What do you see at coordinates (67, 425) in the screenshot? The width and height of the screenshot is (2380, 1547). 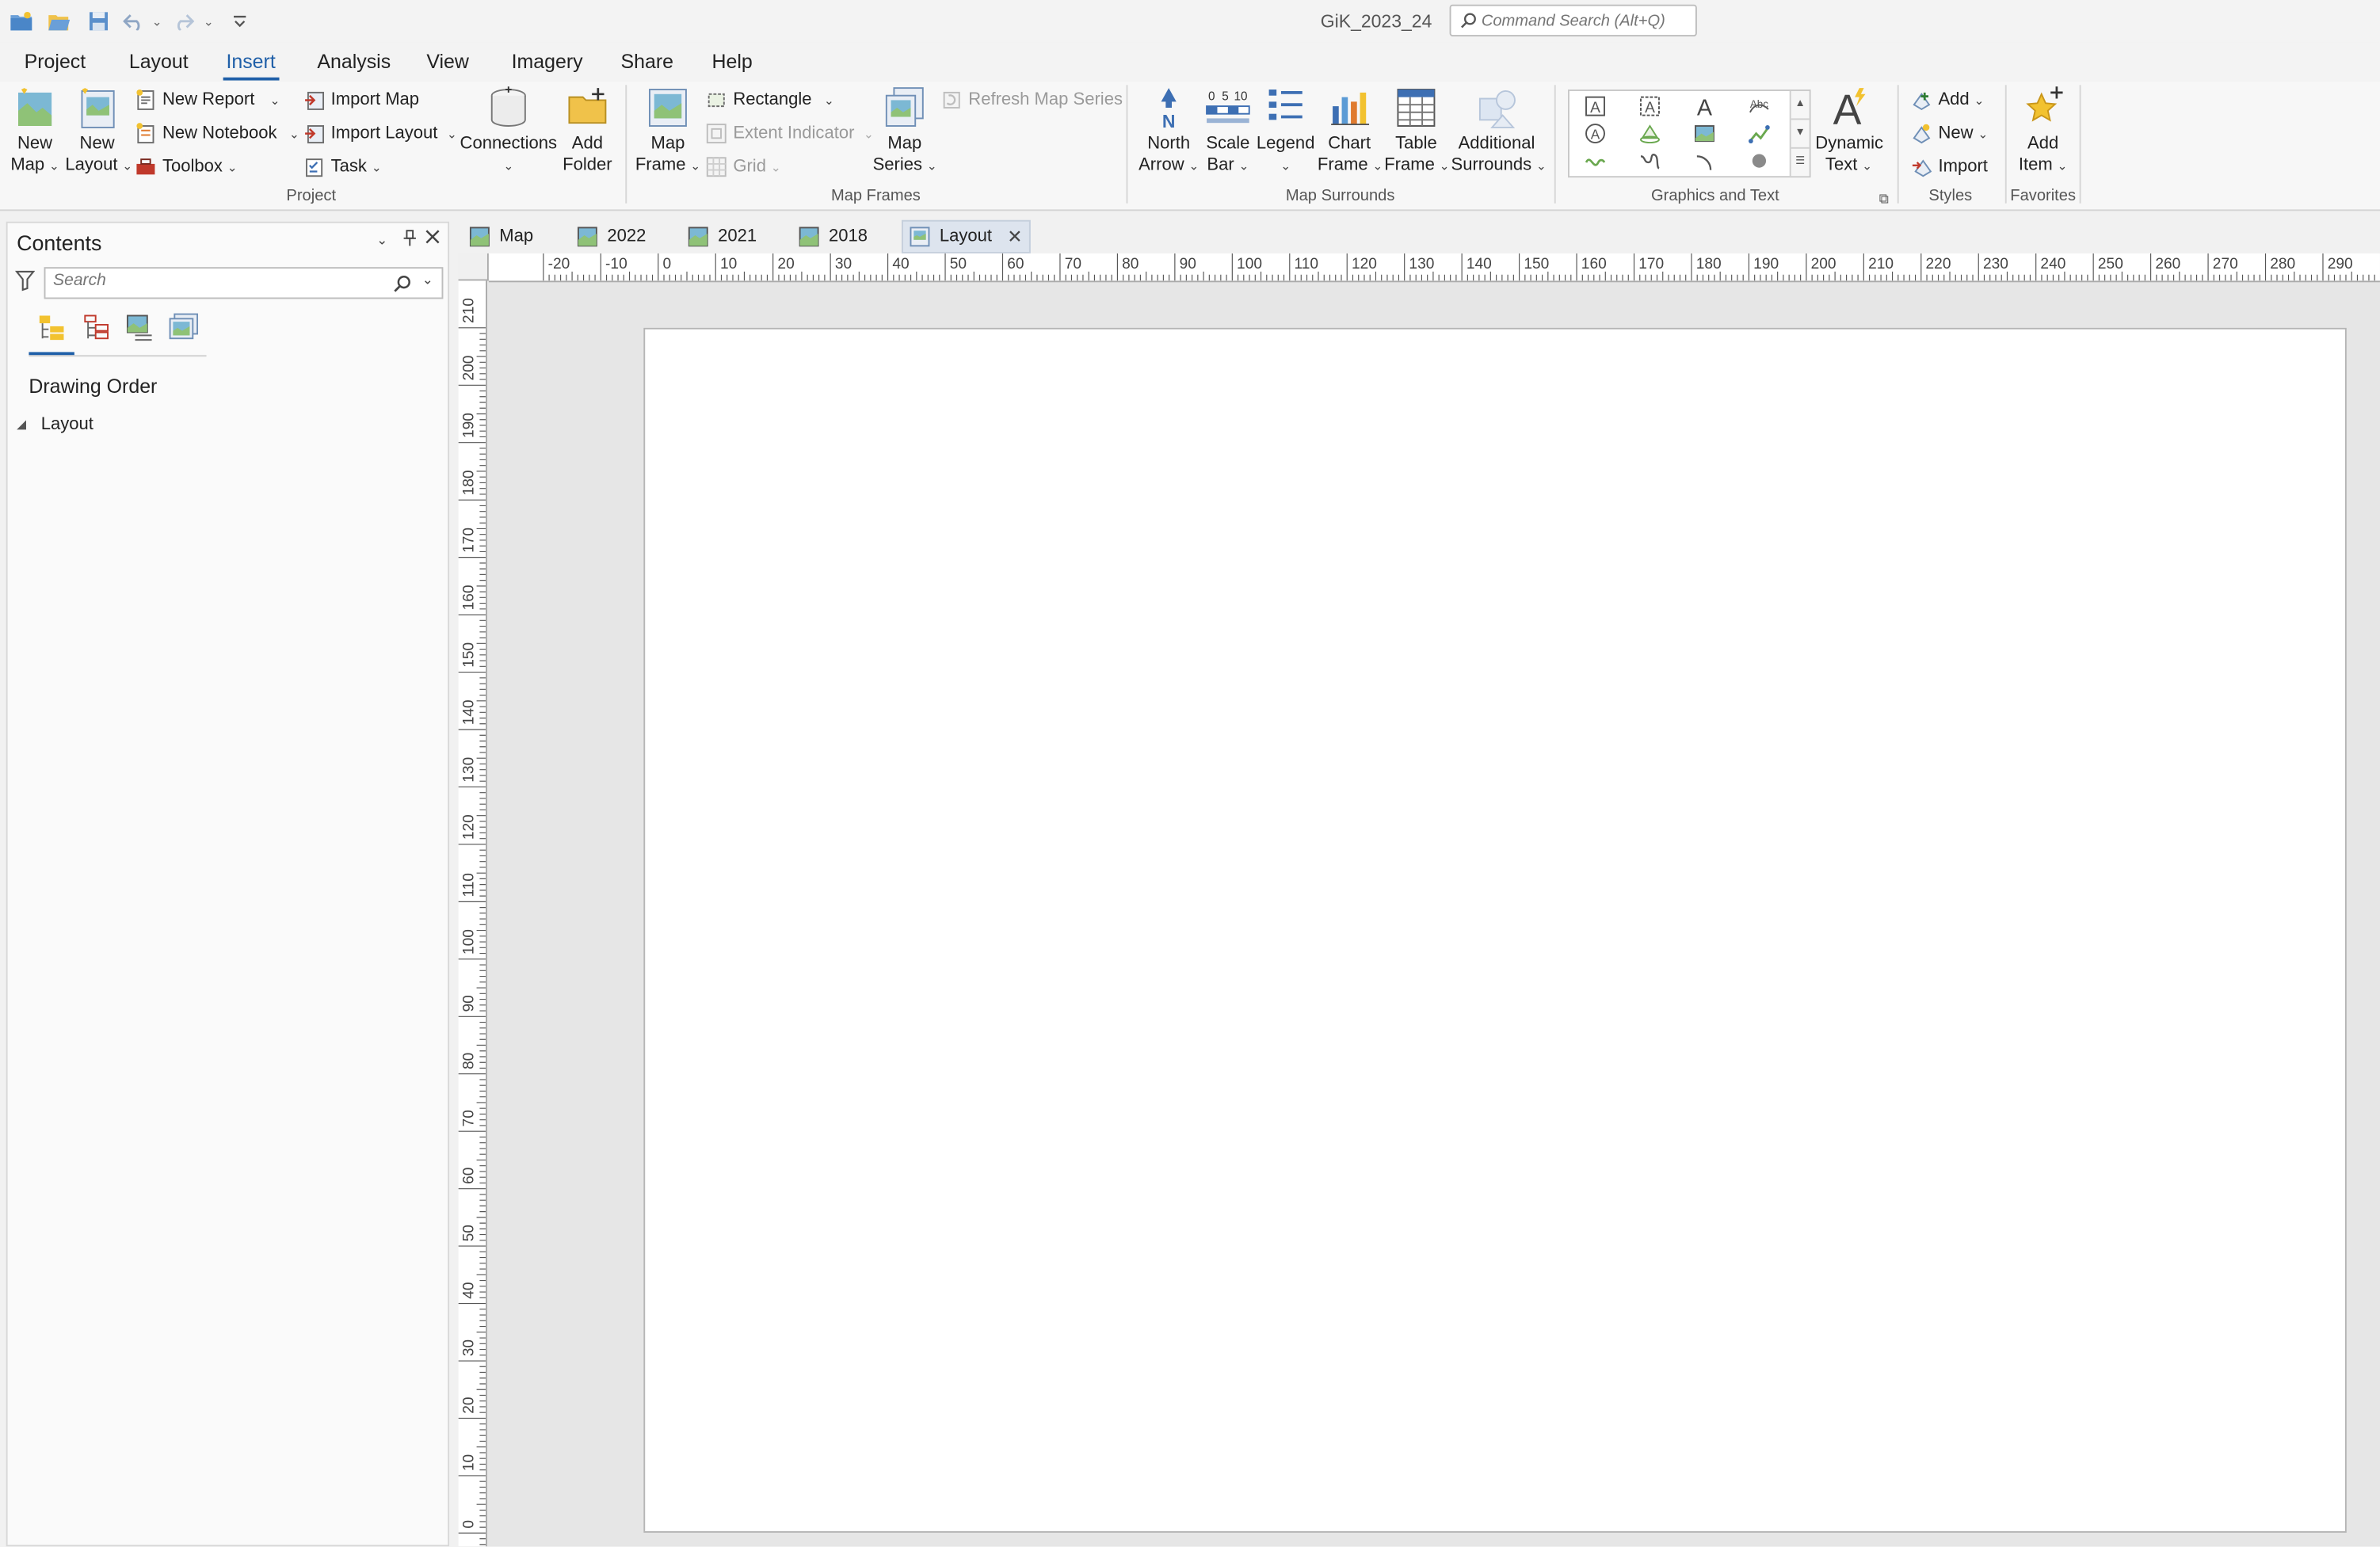 I see `tree-item-layout: Layout` at bounding box center [67, 425].